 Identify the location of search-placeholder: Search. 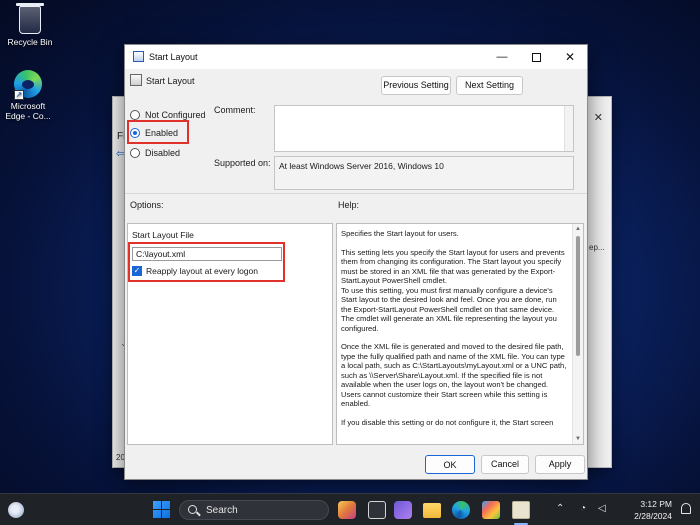
(222, 510).